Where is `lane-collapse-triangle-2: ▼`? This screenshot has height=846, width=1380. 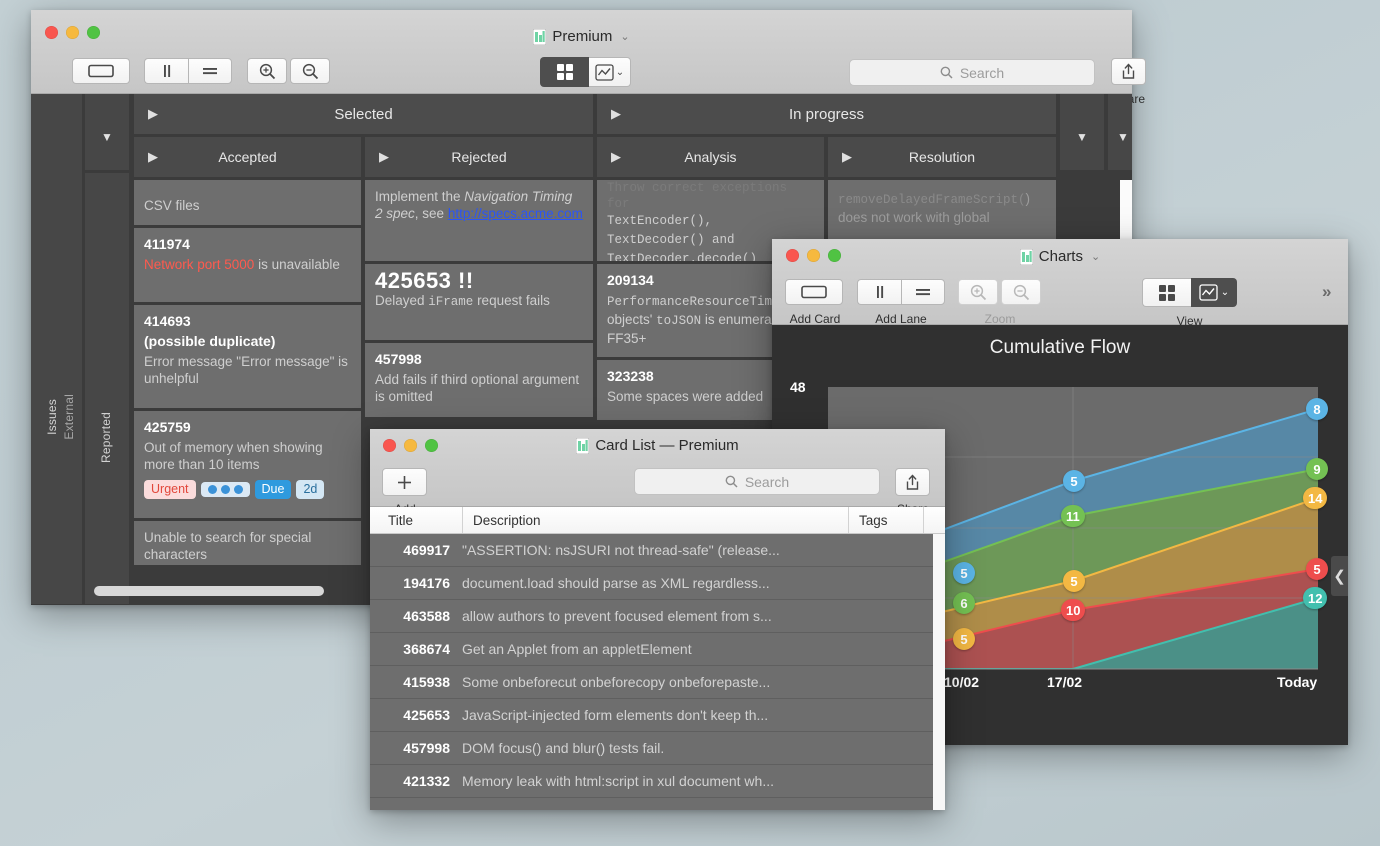
lane-collapse-triangle-2: ▼ is located at coordinates (1123, 137).